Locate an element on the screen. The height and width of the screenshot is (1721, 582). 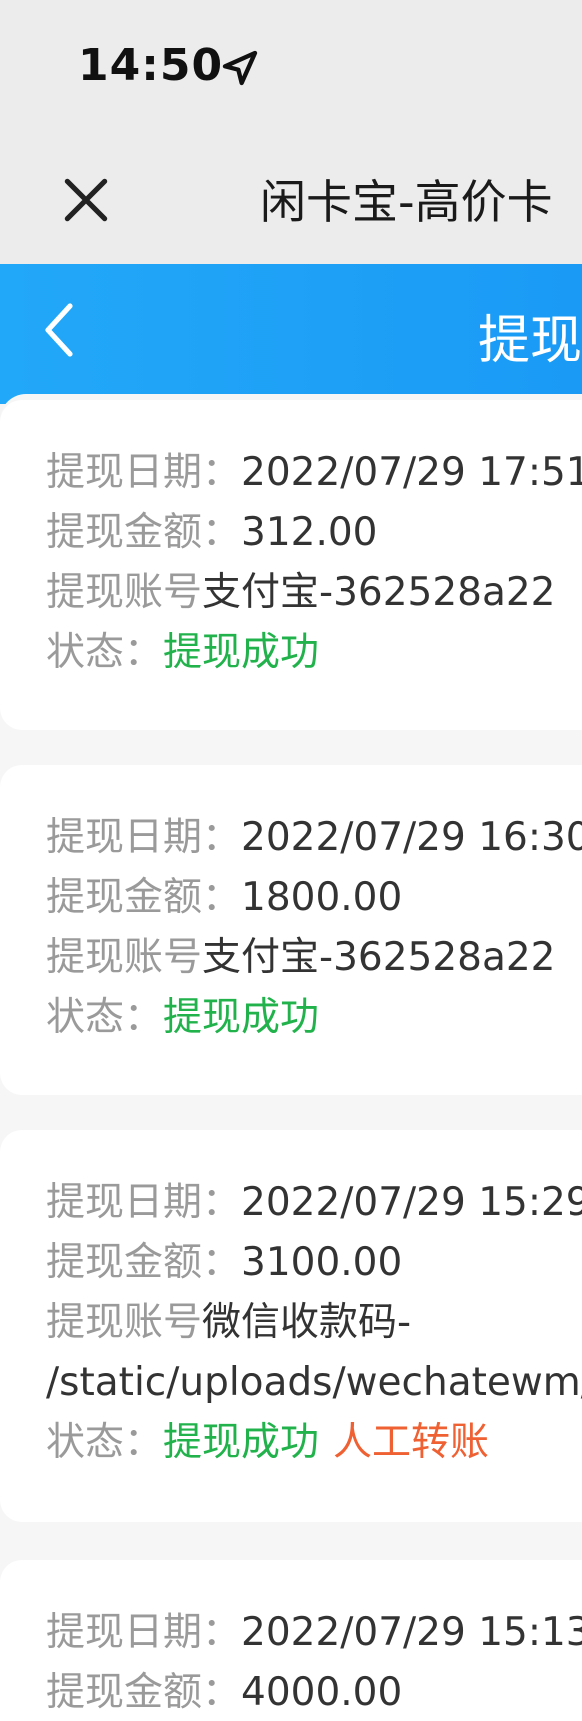
record-amount-row: 提现金额：3100.00 is located at coordinates (224, 1263).